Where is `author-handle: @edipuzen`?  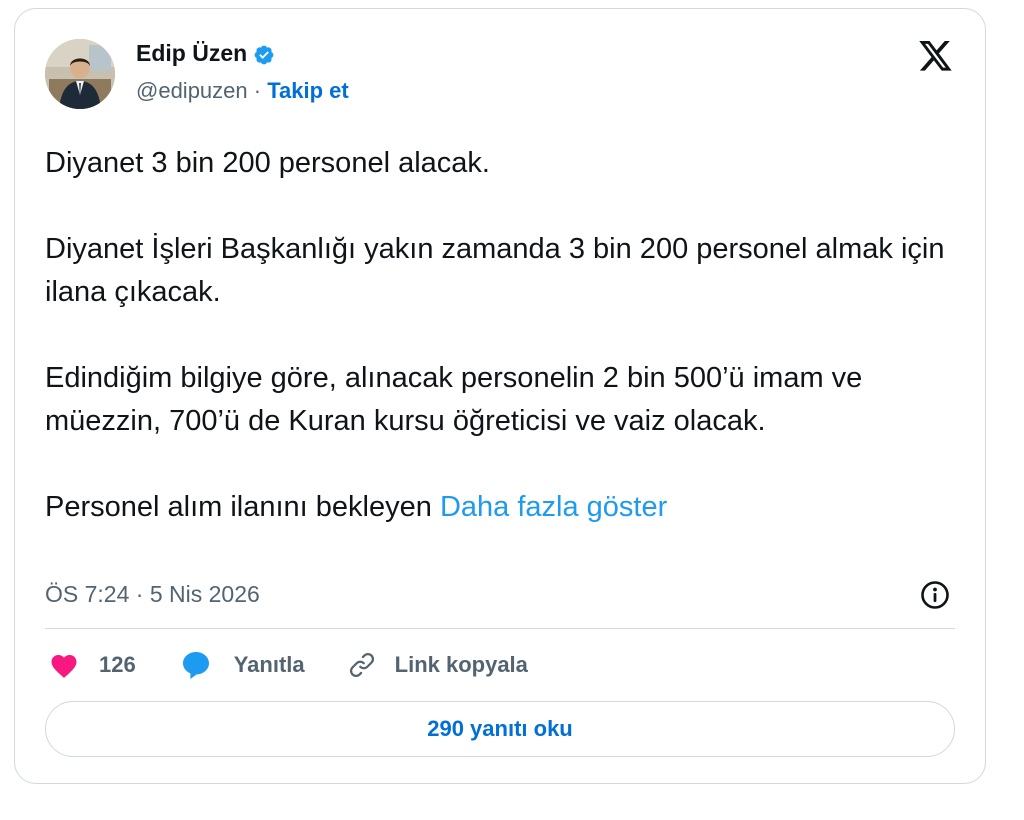 author-handle: @edipuzen is located at coordinates (192, 90).